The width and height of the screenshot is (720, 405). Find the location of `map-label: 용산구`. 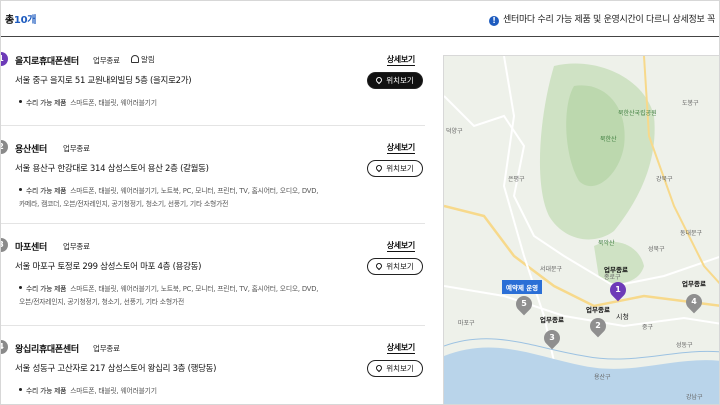

map-label: 용산구 is located at coordinates (602, 377).